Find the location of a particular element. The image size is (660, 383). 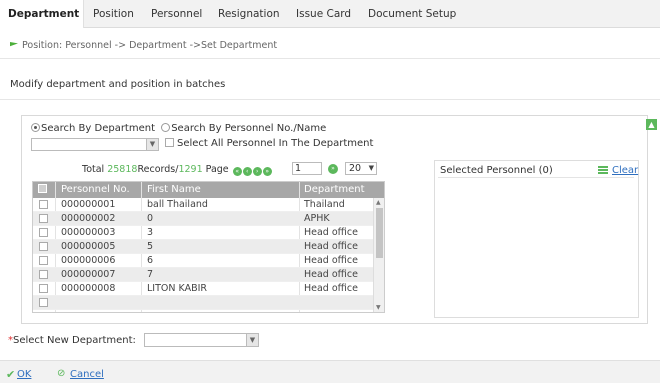

cell-personnel-no: 000000006 is located at coordinates (88, 260).